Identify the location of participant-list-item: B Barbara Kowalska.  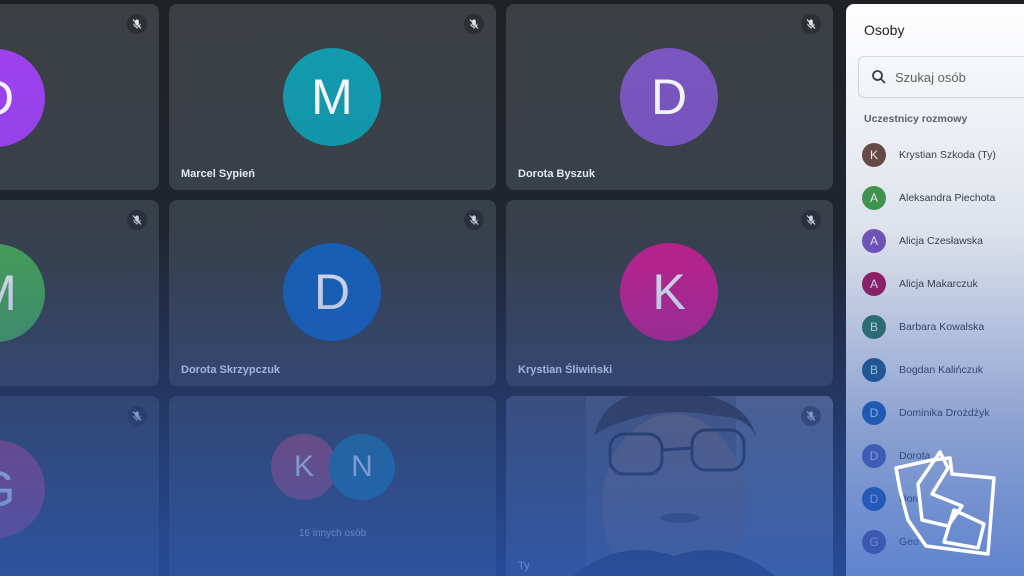
(943, 333).